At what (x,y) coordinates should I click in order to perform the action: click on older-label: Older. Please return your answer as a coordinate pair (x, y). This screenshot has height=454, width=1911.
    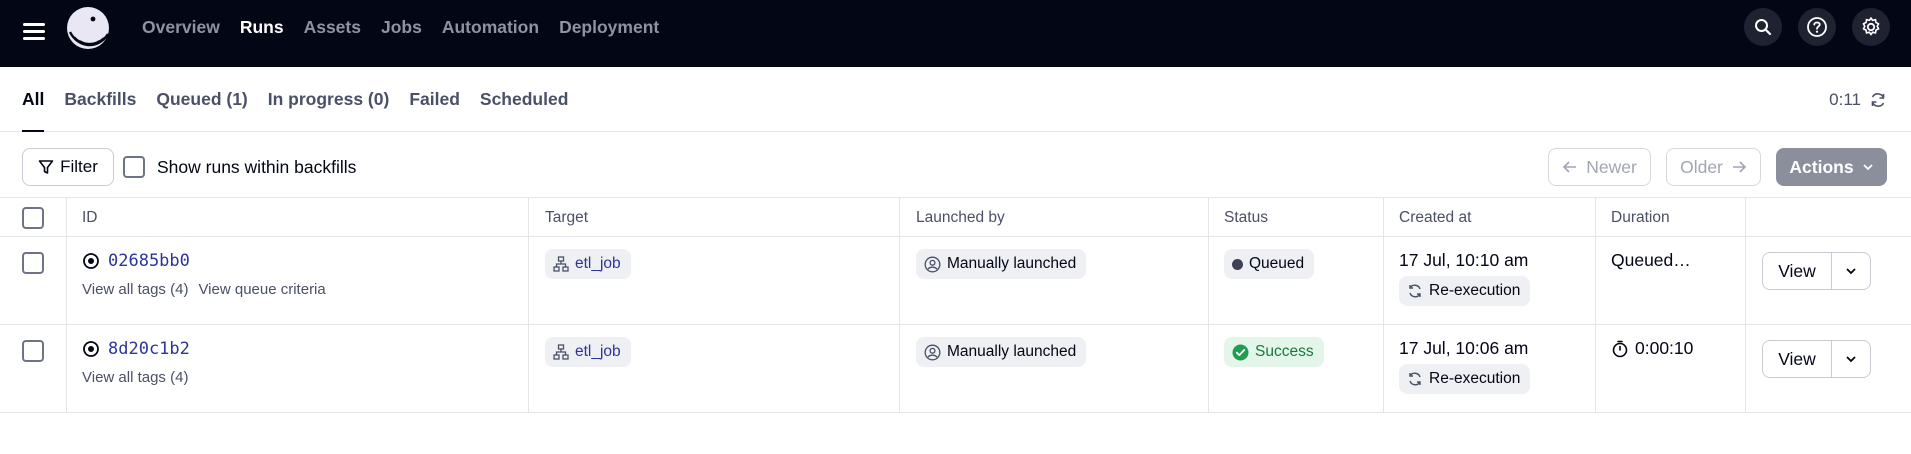
    Looking at the image, I should click on (1701, 166).